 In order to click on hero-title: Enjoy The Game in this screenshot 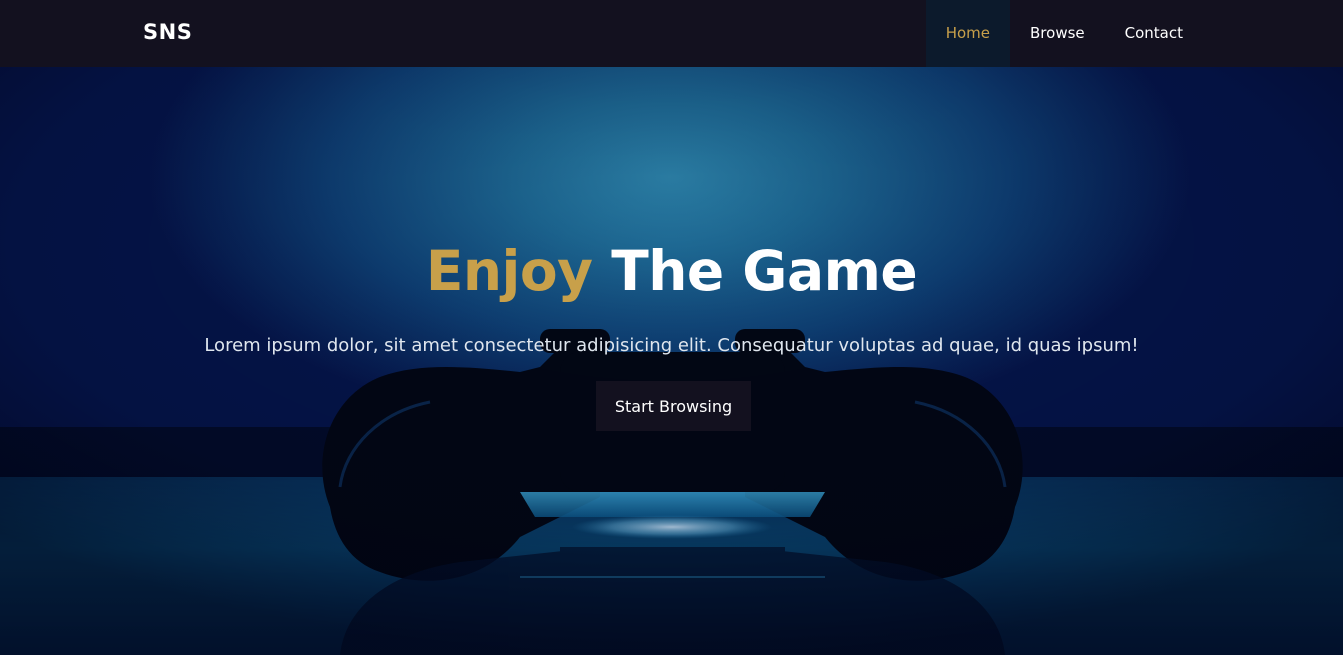, I will do `click(671, 271)`.